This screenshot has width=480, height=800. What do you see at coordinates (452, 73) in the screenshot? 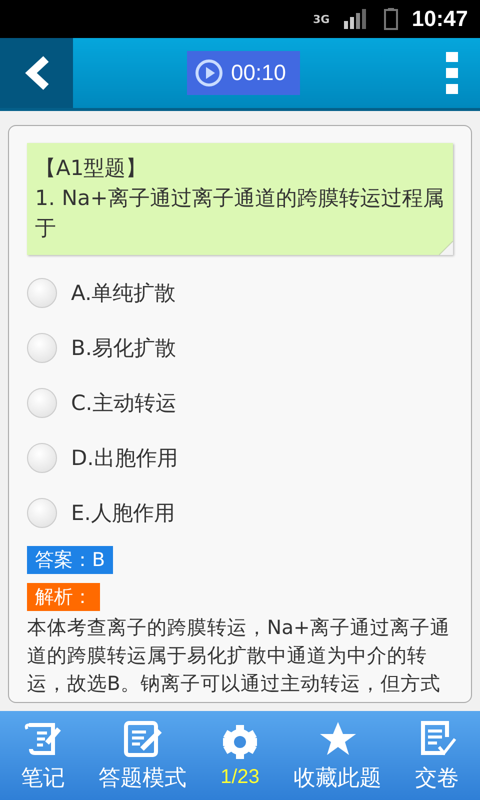
I see `menu-icon` at bounding box center [452, 73].